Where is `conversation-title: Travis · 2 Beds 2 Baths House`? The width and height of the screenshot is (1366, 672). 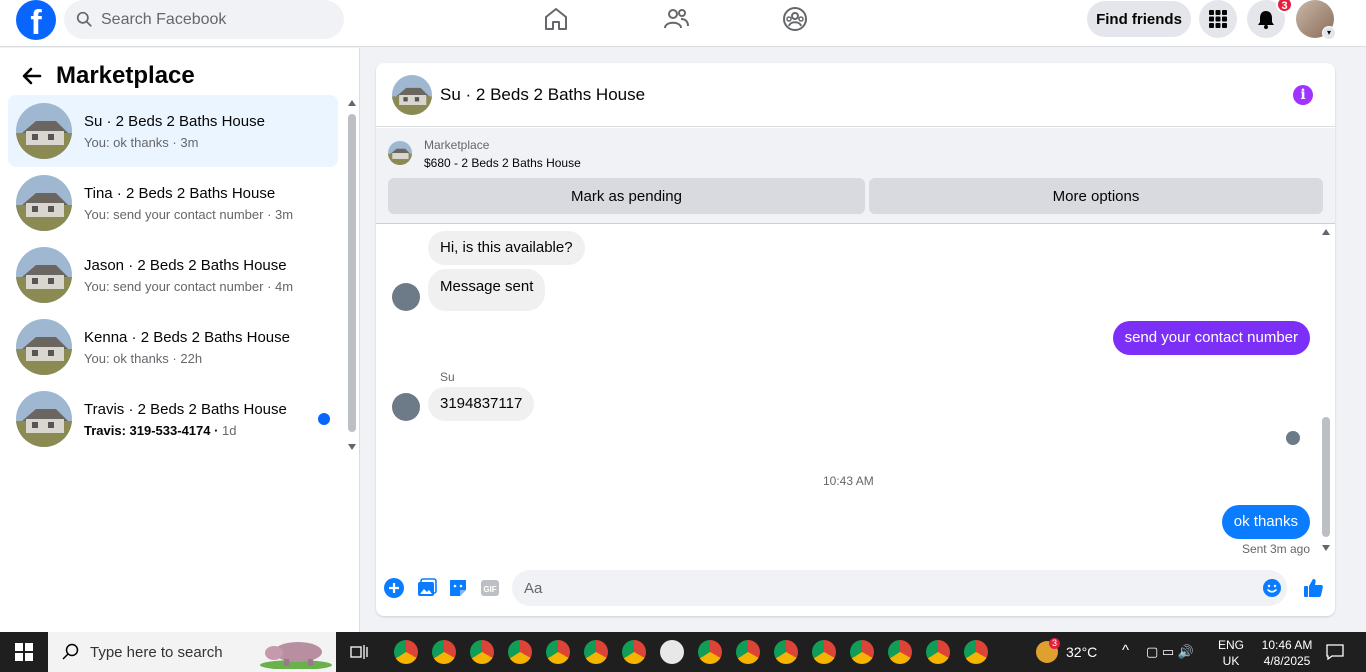 conversation-title: Travis · 2 Beds 2 Baths House is located at coordinates (185, 409).